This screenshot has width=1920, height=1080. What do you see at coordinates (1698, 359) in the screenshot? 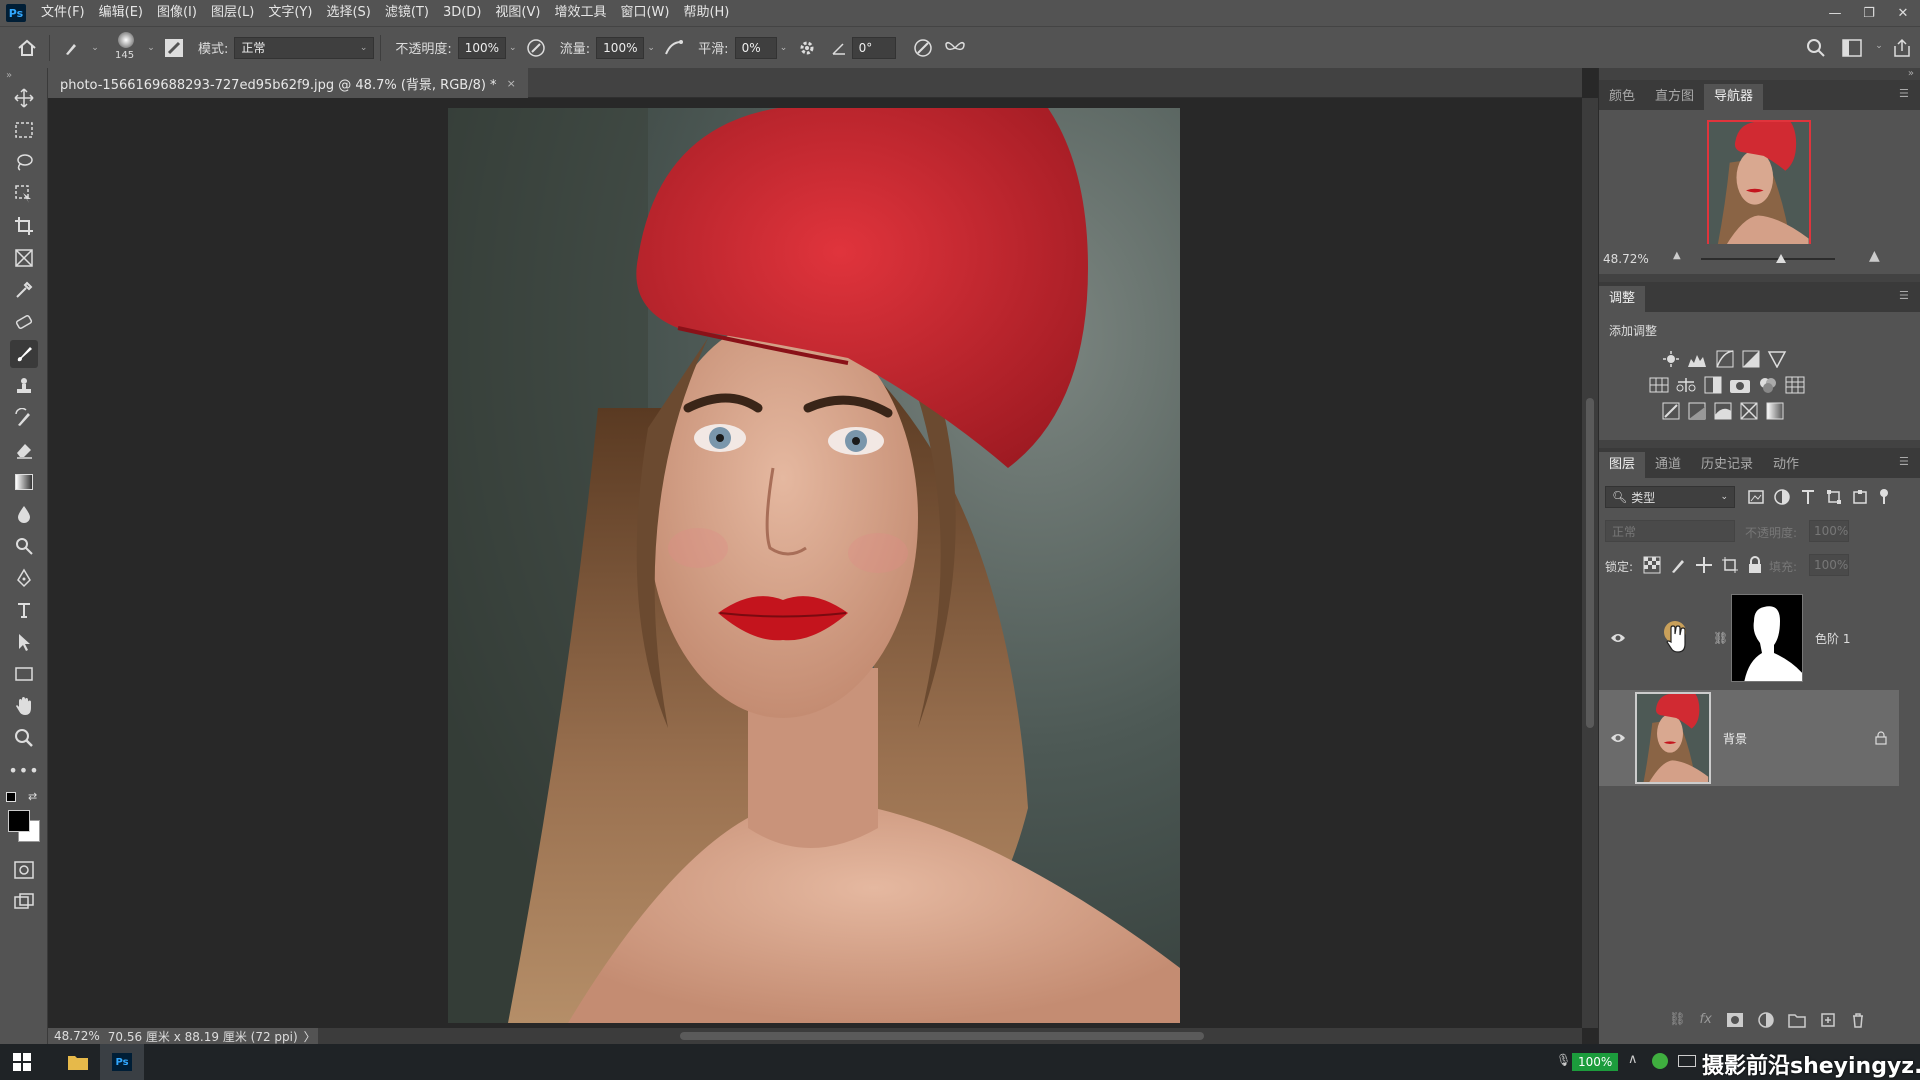
I see `levels-icon` at bounding box center [1698, 359].